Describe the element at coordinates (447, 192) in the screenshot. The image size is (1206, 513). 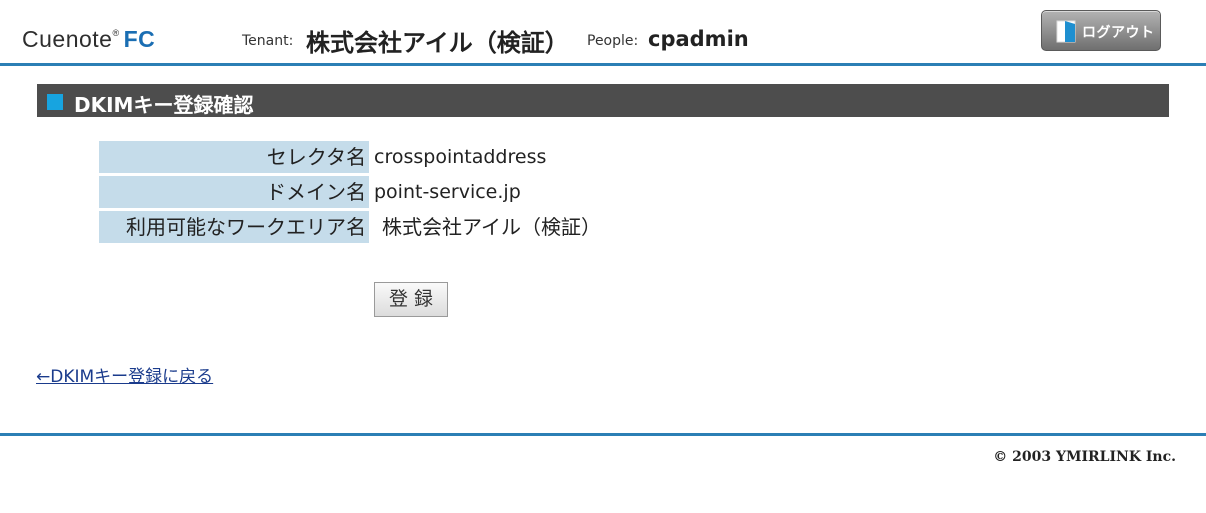
I see `domain-value: point-service.jp` at that location.